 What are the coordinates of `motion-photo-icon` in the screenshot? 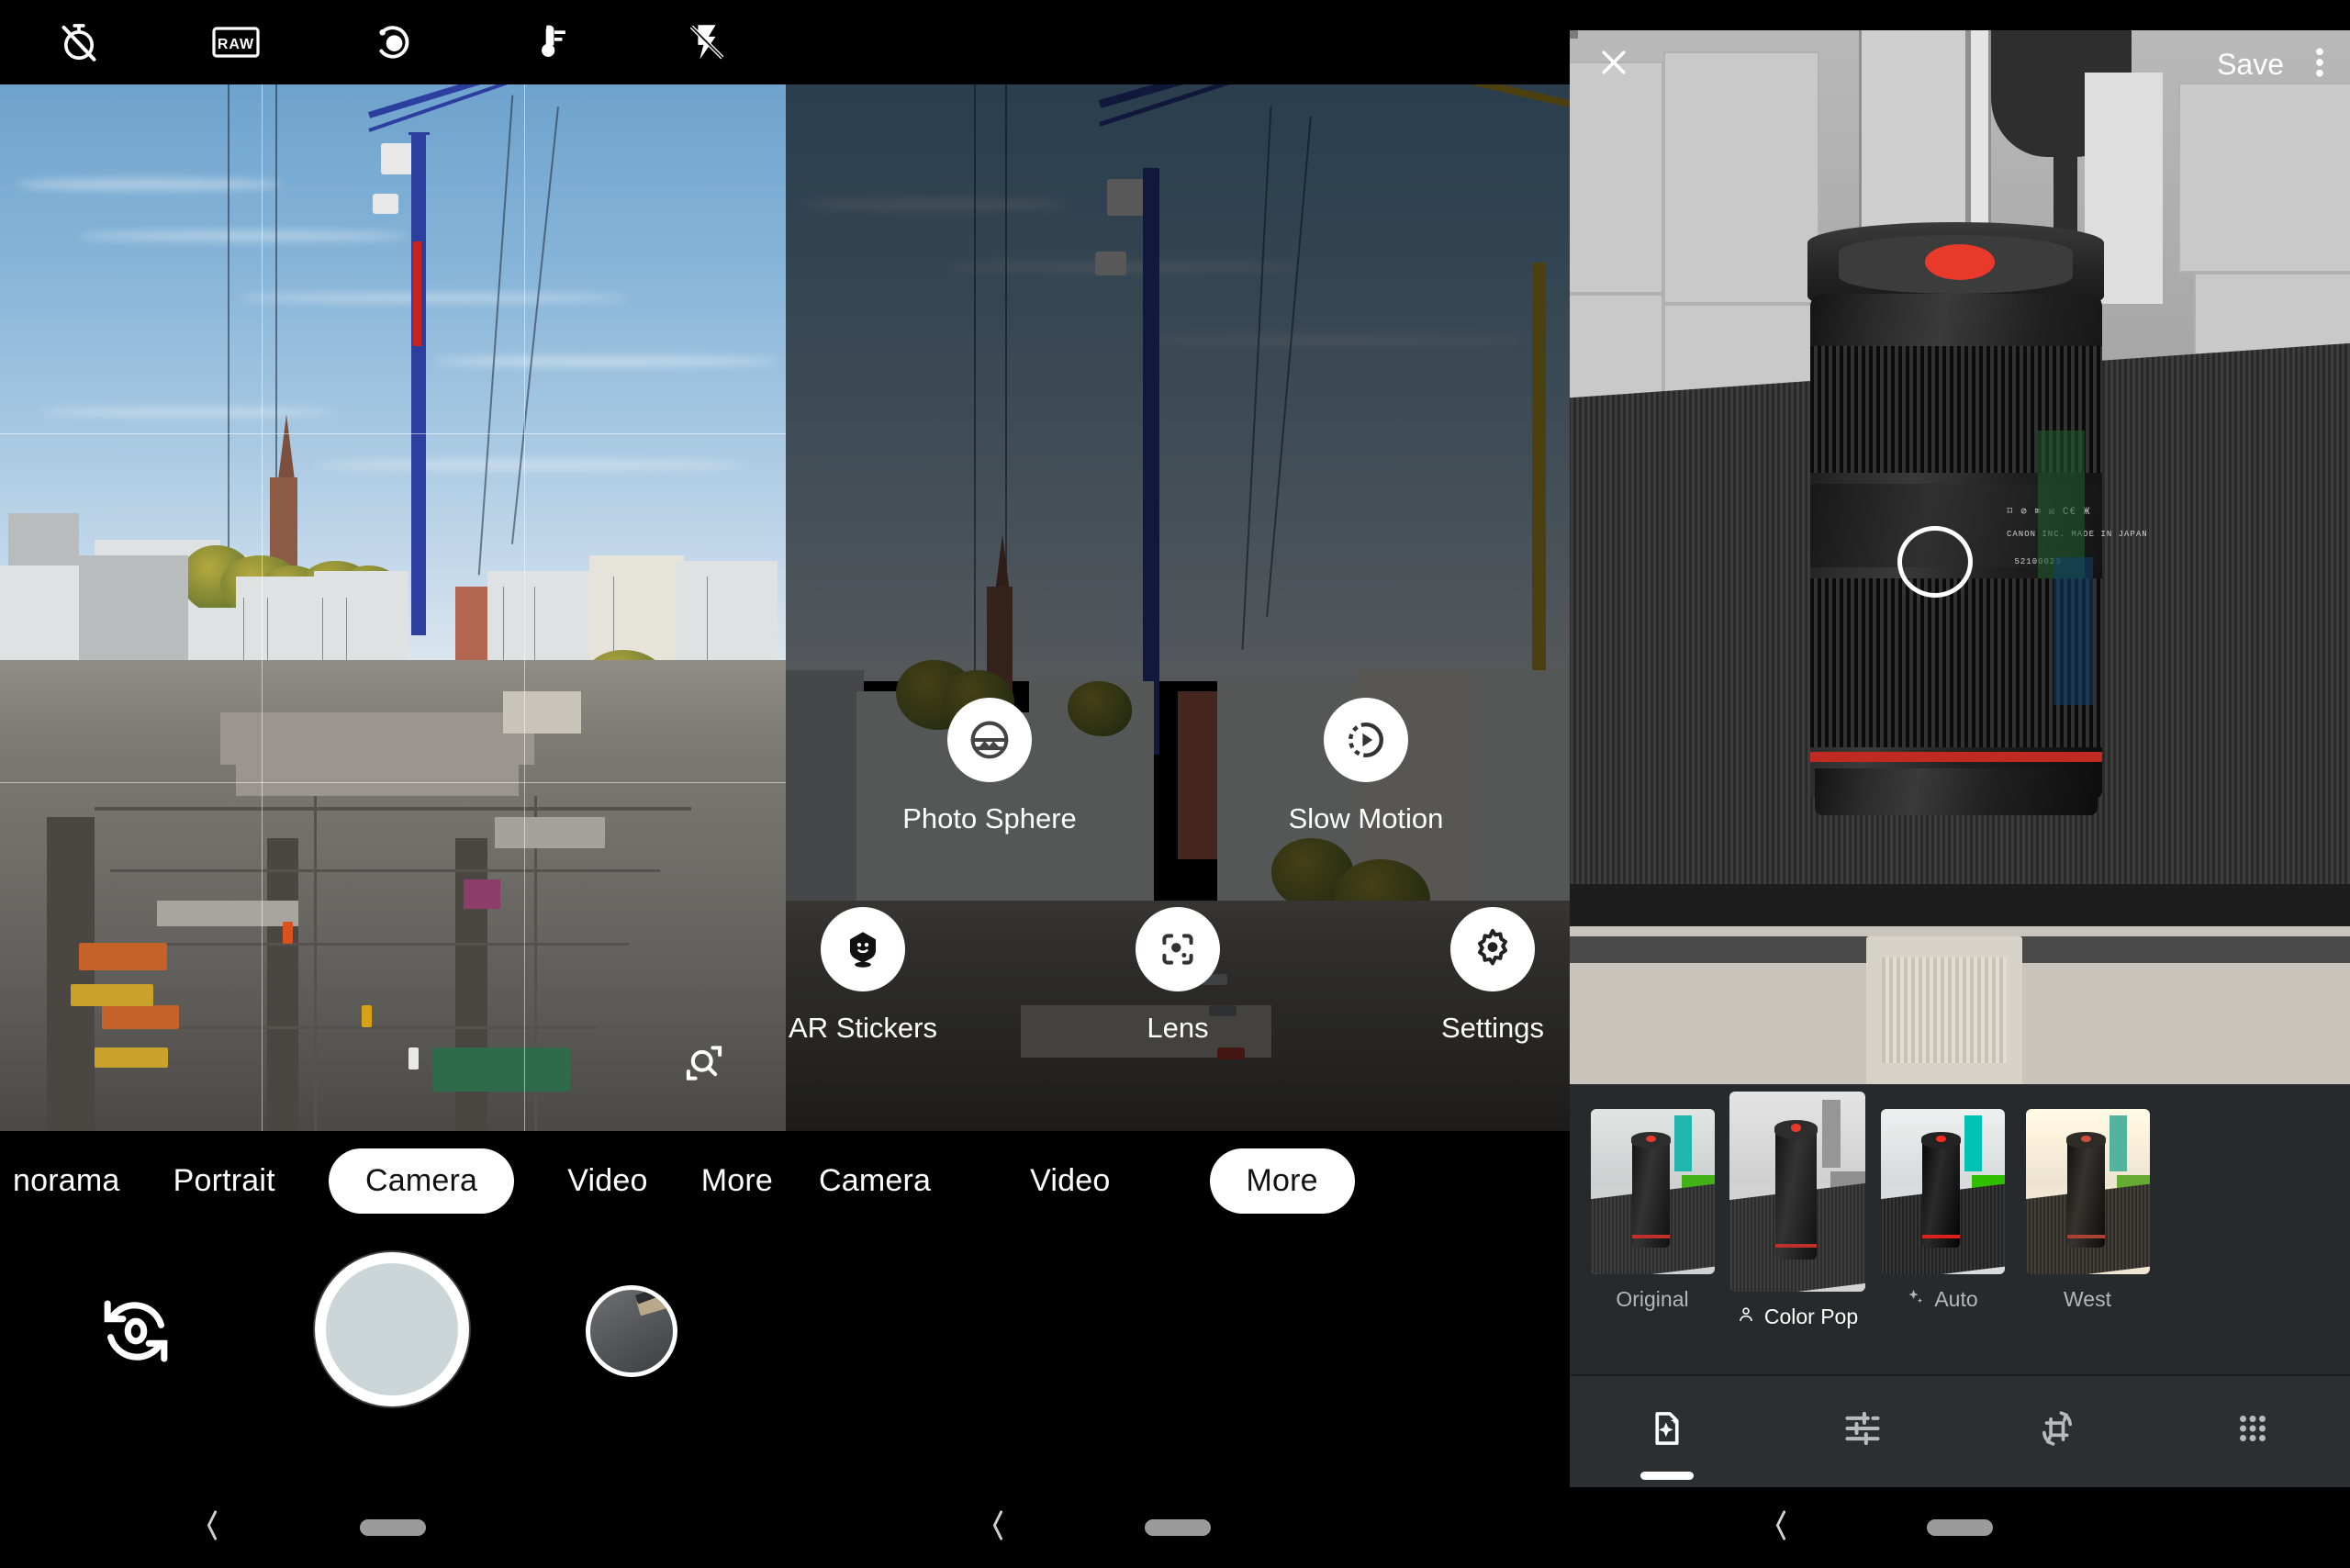 It's located at (392, 42).